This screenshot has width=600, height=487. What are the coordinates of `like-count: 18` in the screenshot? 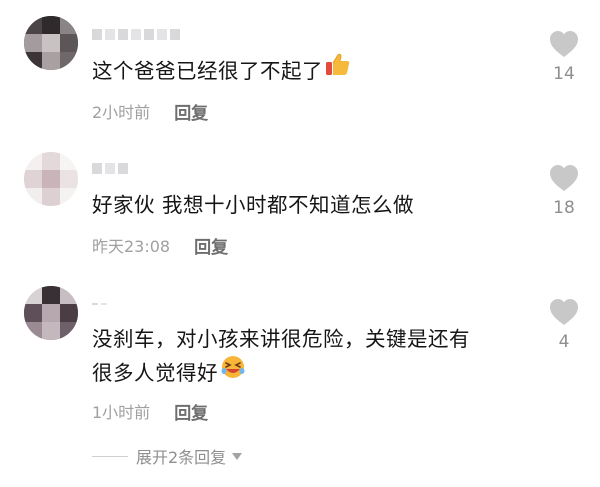 It's located at (564, 208).